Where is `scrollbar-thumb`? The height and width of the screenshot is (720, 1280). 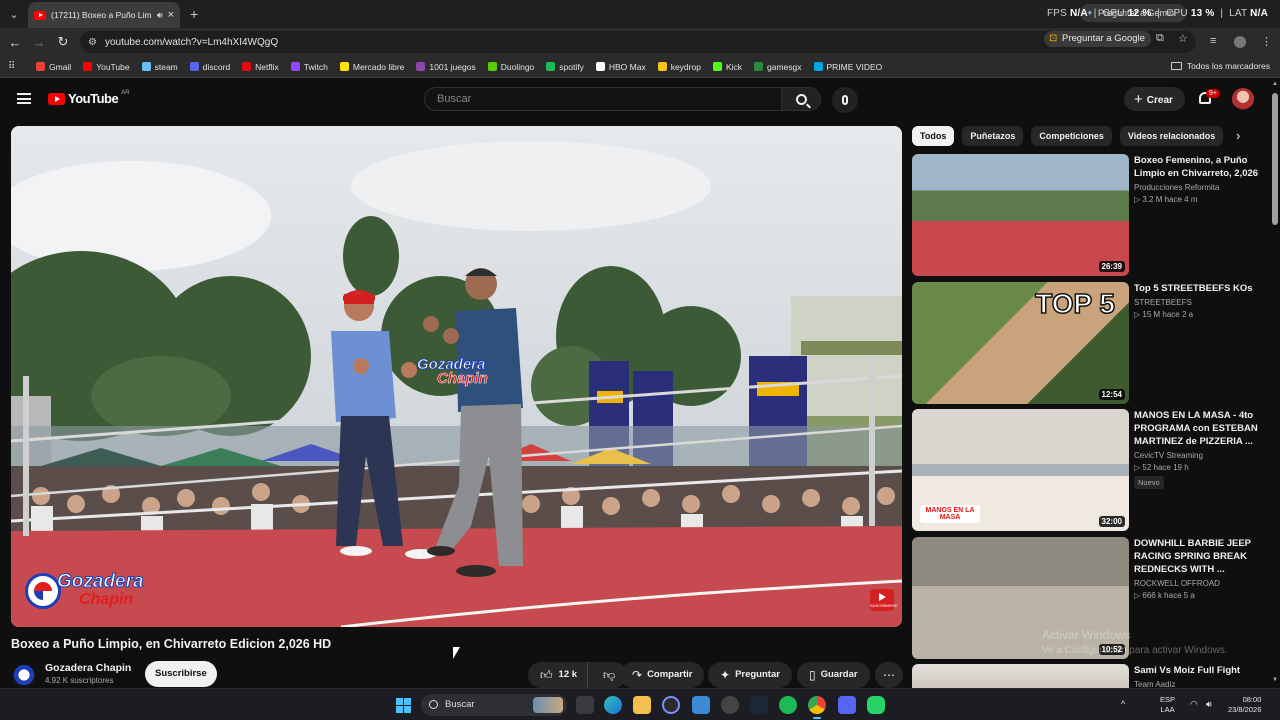 scrollbar-thumb is located at coordinates (1275, 159).